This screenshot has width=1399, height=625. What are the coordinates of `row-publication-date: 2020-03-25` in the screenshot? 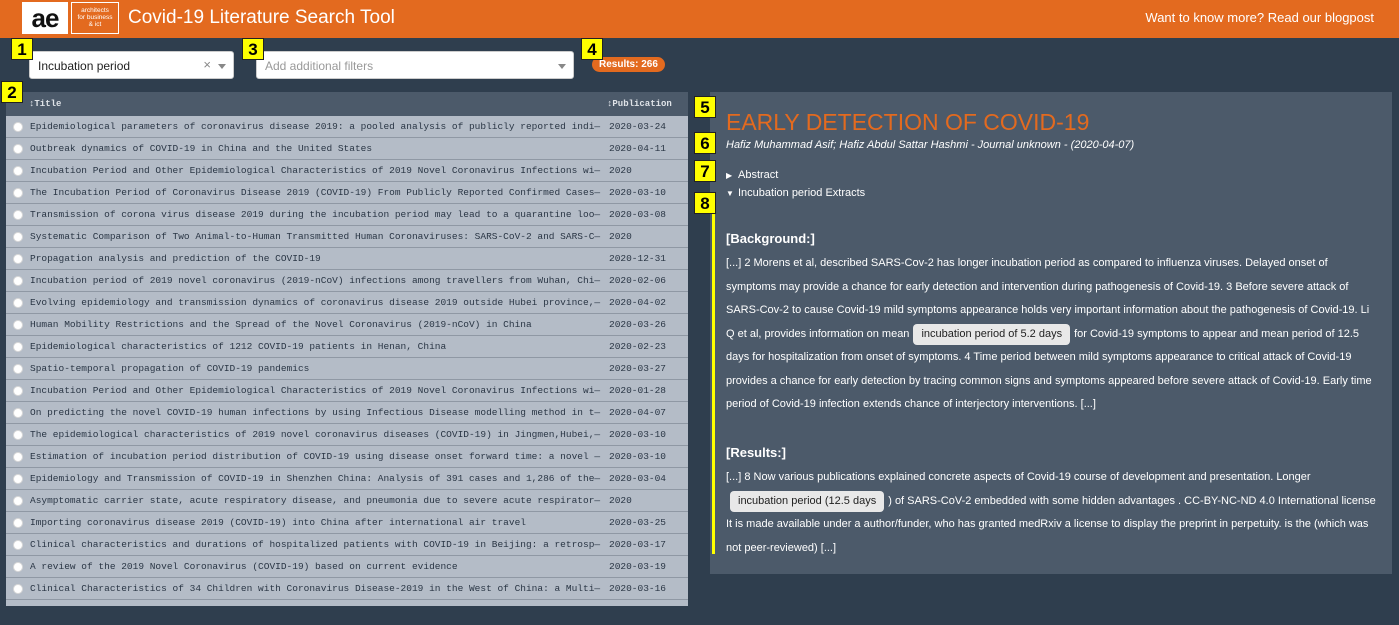 It's located at (638, 522).